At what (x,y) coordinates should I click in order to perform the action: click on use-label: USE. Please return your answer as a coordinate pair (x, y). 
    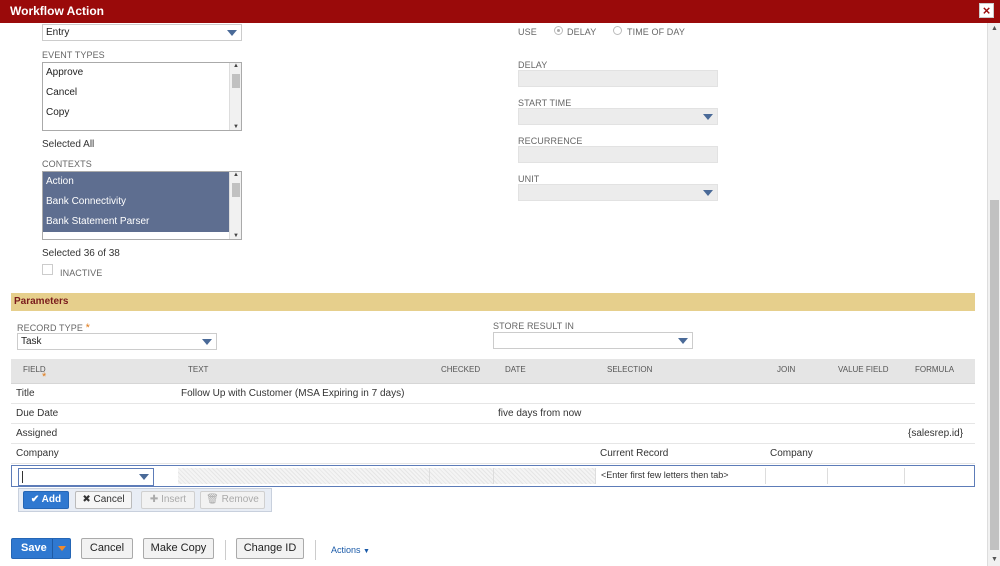
    Looking at the image, I should click on (527, 32).